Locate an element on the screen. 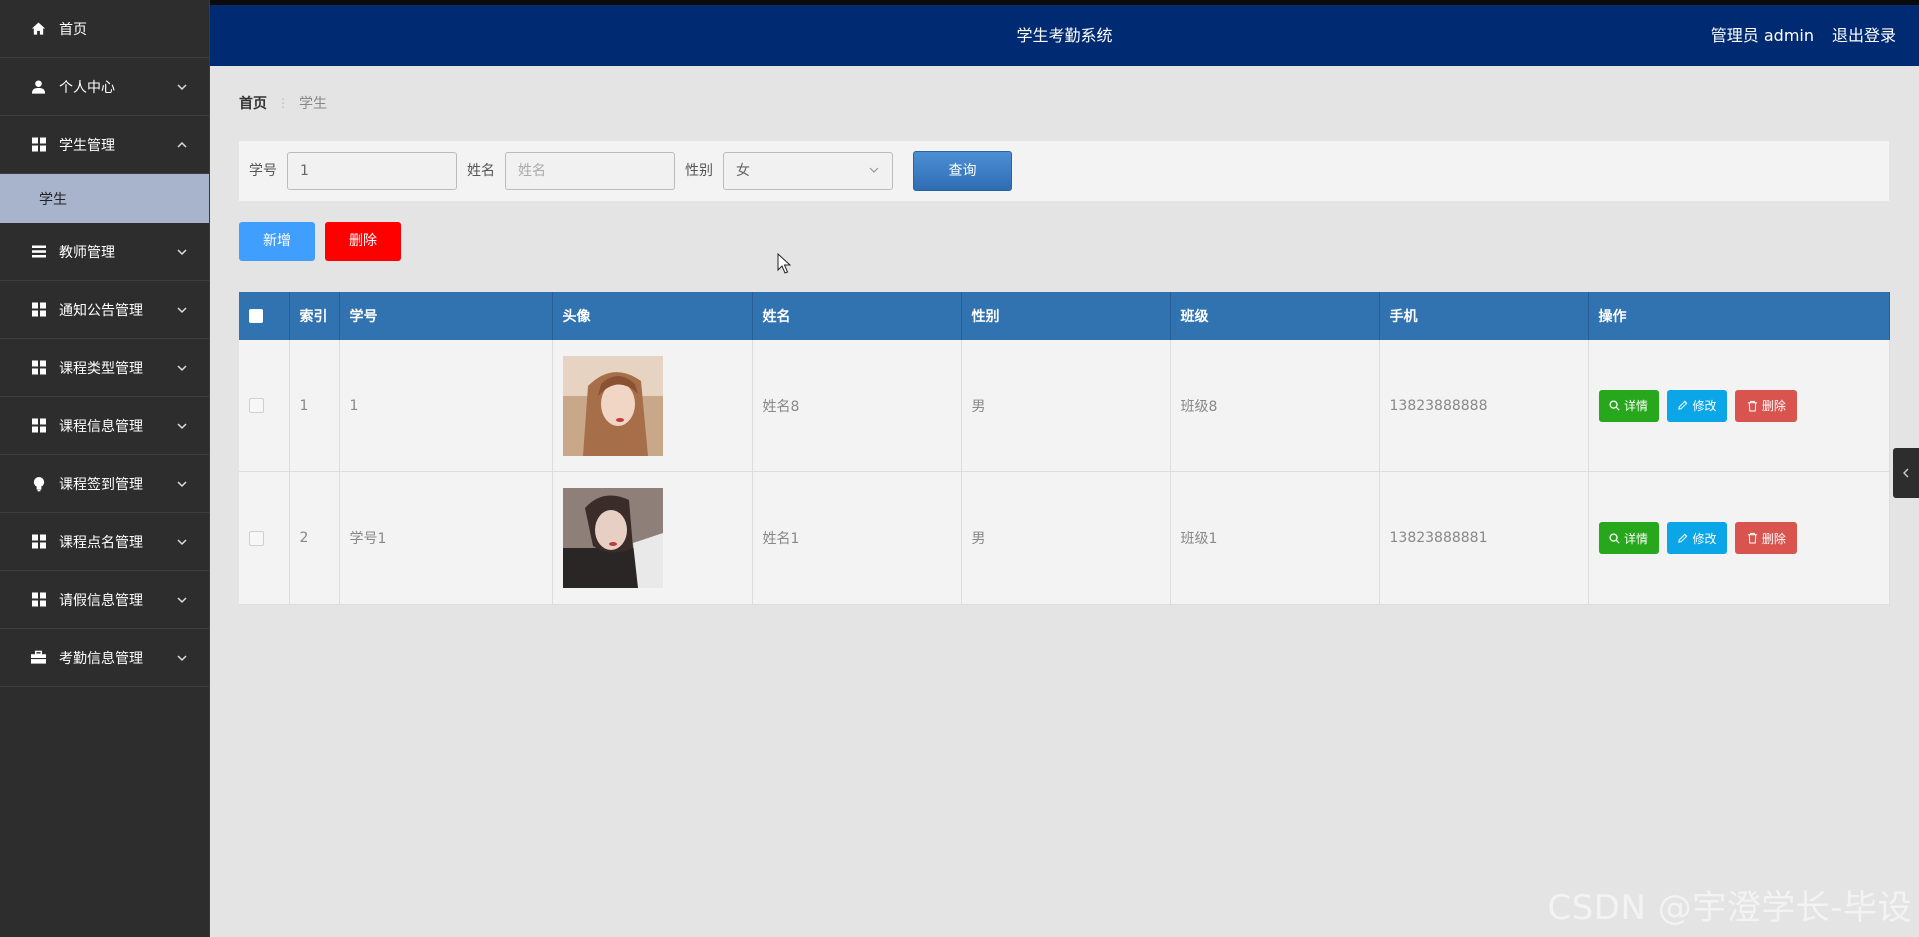 The width and height of the screenshot is (1919, 937). cell-student-no: 1 is located at coordinates (446, 406).